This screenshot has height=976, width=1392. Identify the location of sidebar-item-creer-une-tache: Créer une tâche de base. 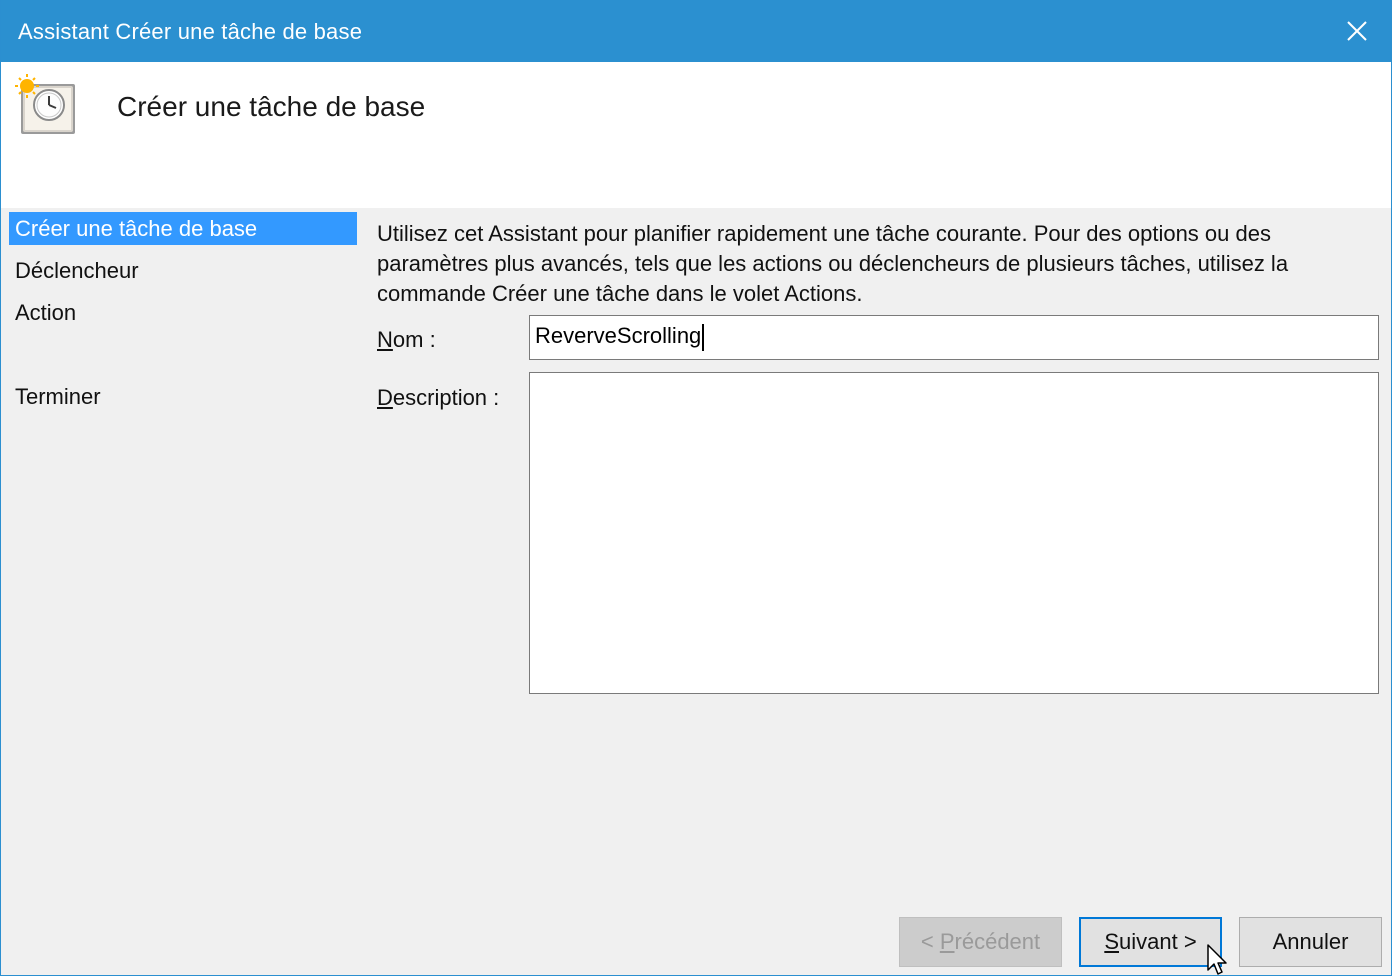
(183, 228).